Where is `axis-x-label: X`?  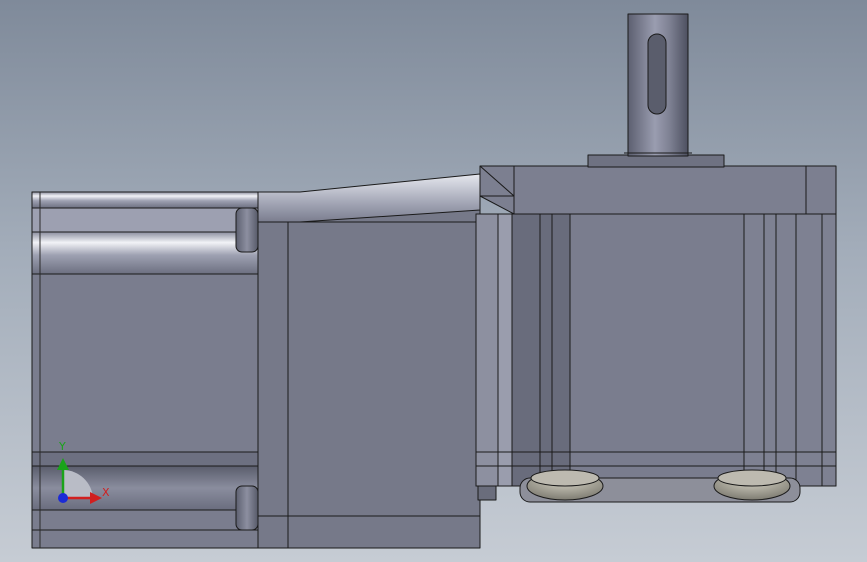
axis-x-label: X is located at coordinates (106, 492).